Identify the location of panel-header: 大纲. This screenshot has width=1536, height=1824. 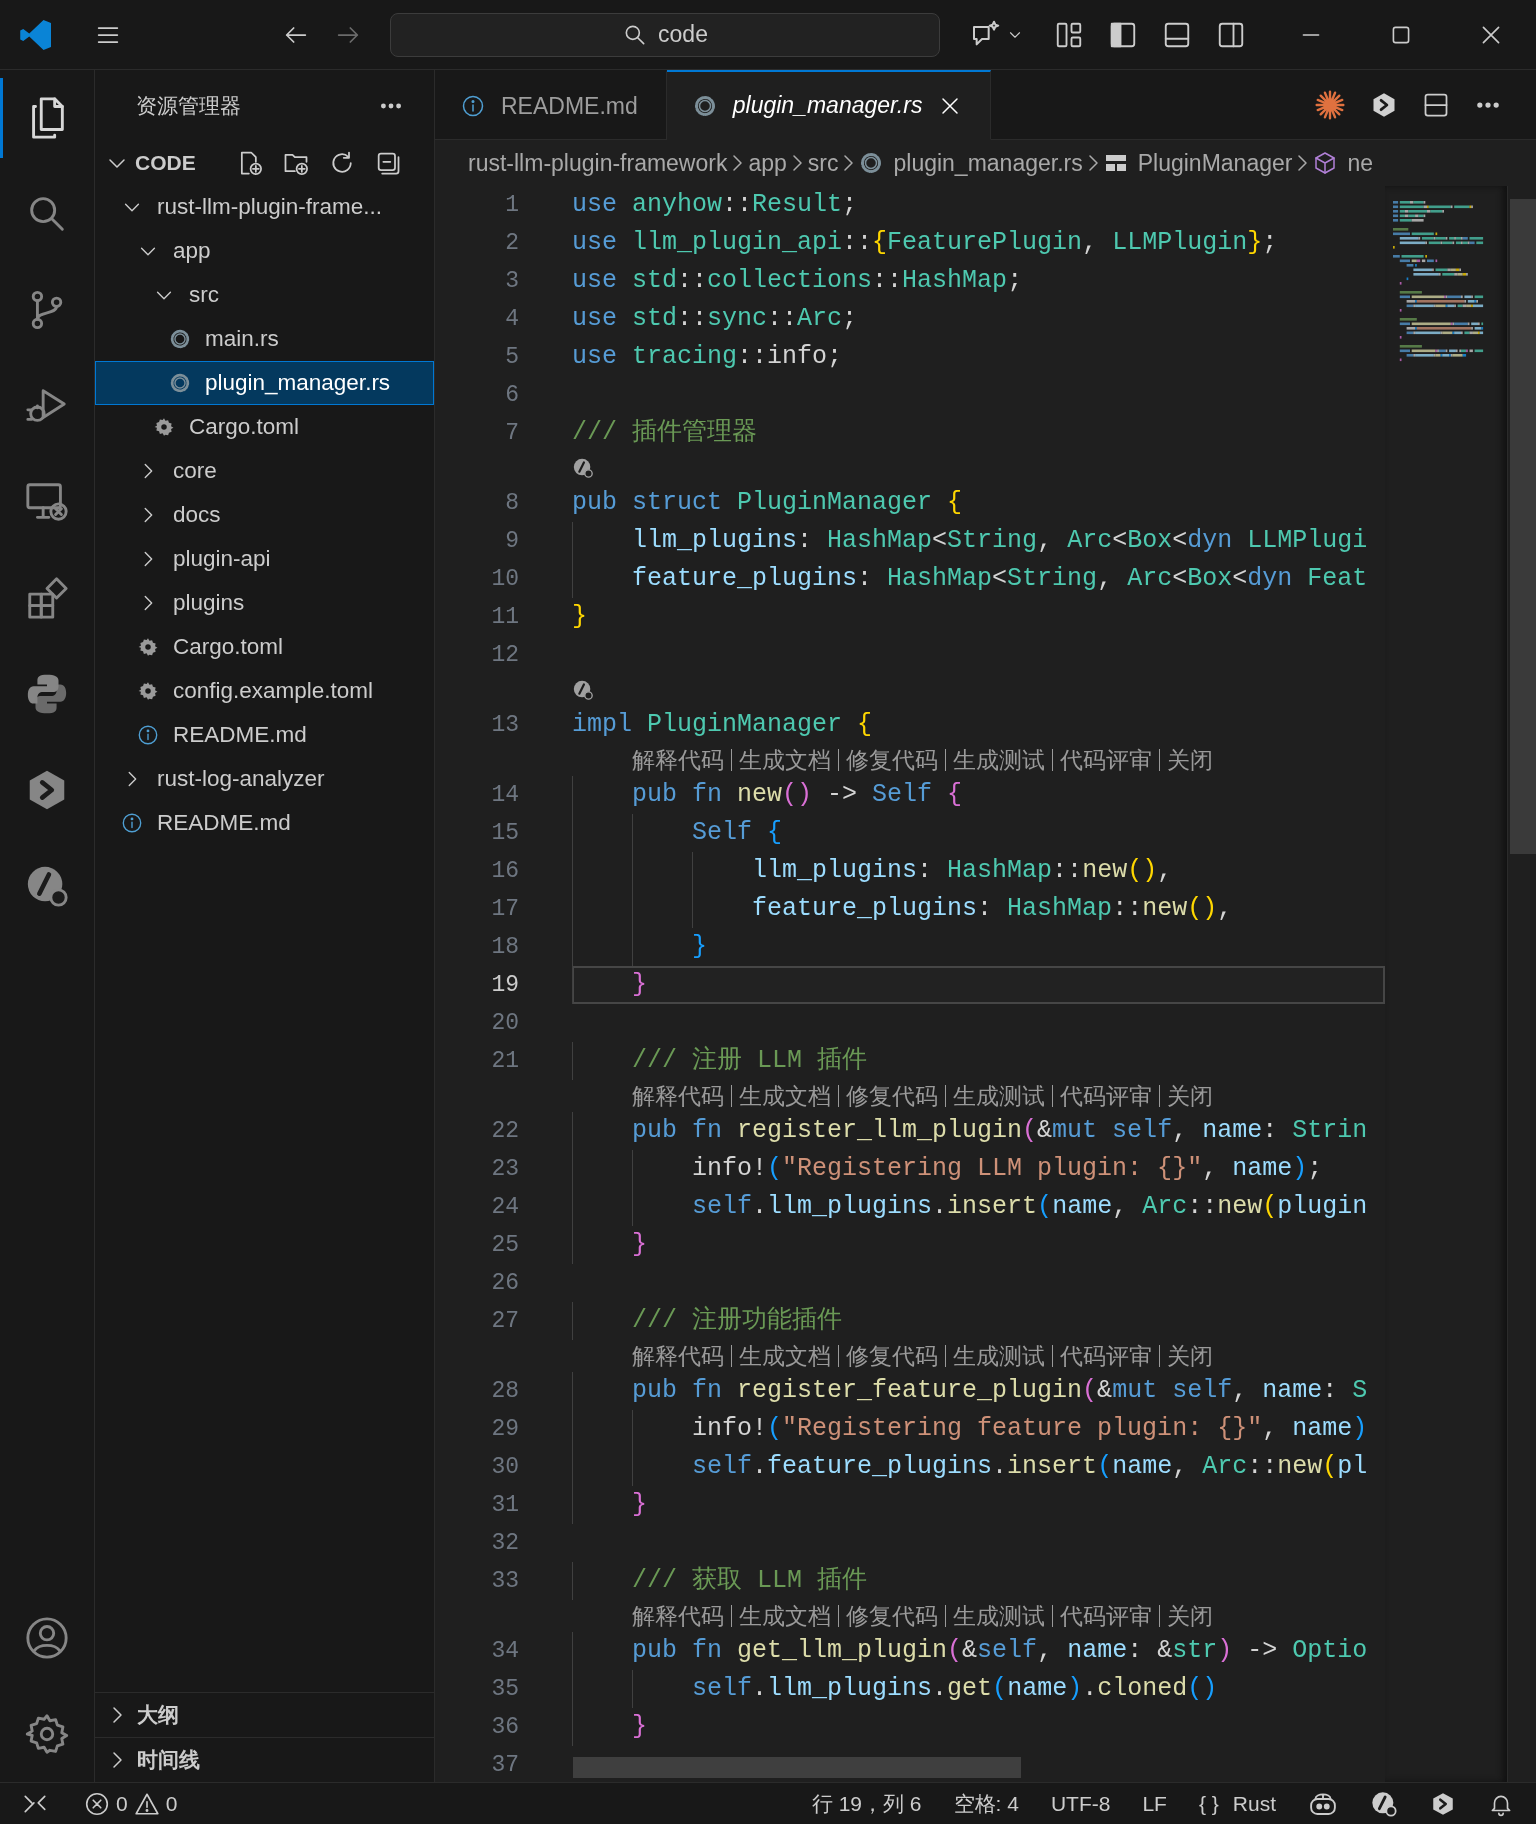
(264, 1714).